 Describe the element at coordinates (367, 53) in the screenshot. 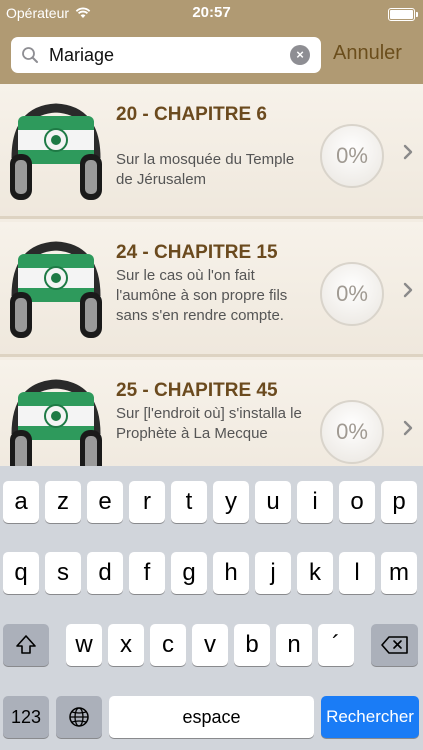

I see `cancel-button: Annuler` at that location.